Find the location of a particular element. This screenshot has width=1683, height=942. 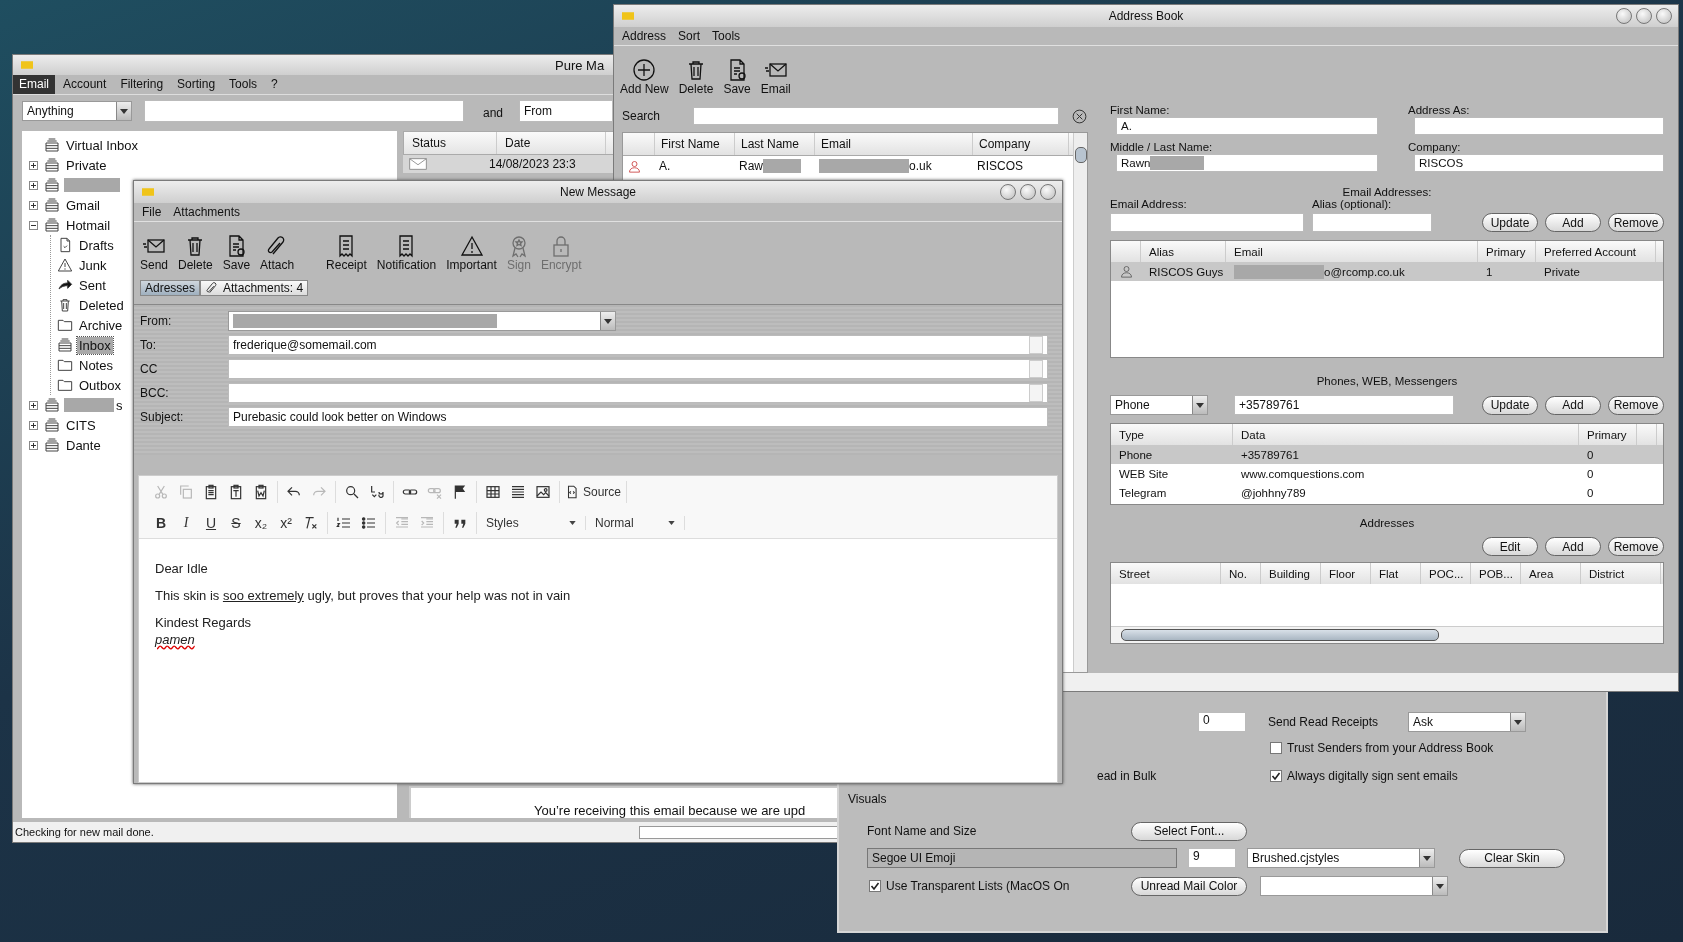

body-text: Dear Idle is located at coordinates (182, 568).